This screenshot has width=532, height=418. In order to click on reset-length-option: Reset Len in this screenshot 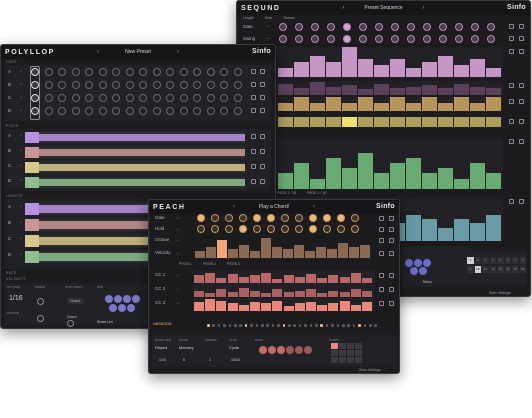, I will do `click(105, 322)`.